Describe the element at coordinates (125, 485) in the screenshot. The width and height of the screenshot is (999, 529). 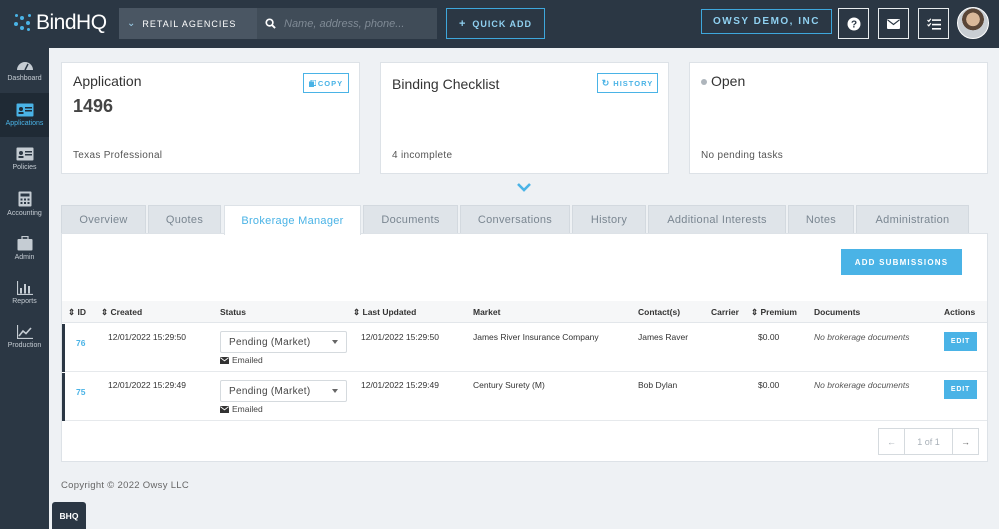
I see `copyright: Copyright © 2022 Owsy LLC` at that location.